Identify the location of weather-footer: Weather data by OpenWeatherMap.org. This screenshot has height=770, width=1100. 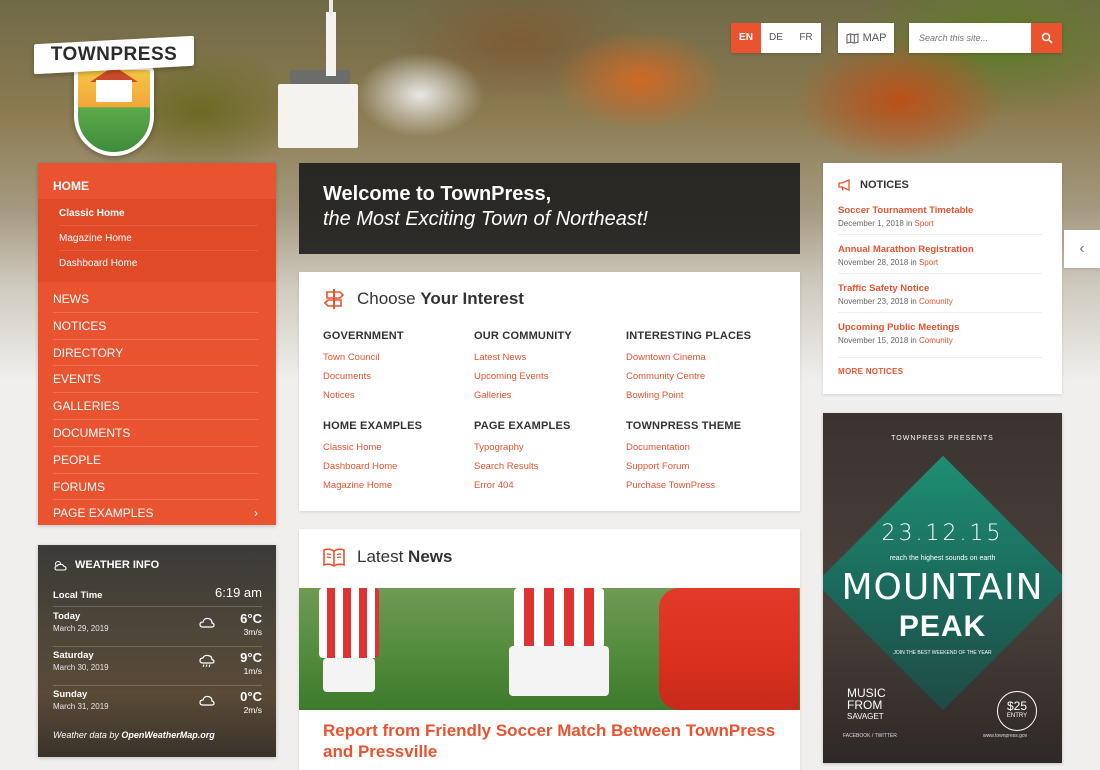
(134, 735).